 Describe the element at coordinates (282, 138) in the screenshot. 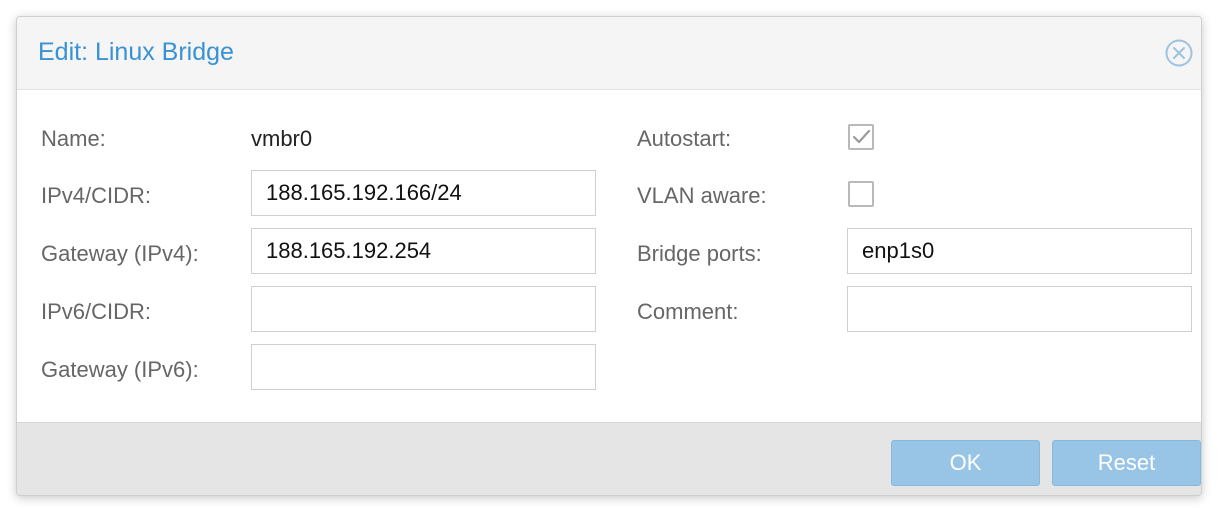

I see `name-value: vmbr0` at that location.